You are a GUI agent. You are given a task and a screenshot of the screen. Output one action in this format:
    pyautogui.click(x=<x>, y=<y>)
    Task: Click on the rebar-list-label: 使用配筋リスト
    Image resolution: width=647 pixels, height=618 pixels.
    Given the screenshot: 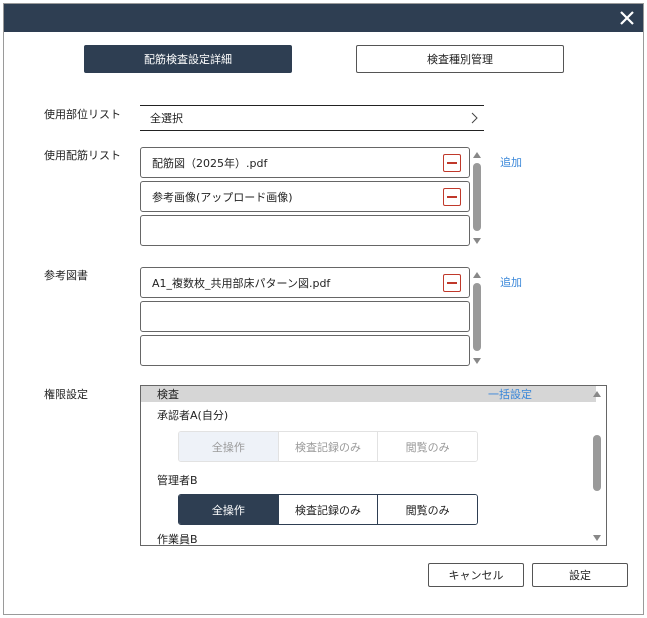 What is the action you would take?
    pyautogui.click(x=82, y=155)
    